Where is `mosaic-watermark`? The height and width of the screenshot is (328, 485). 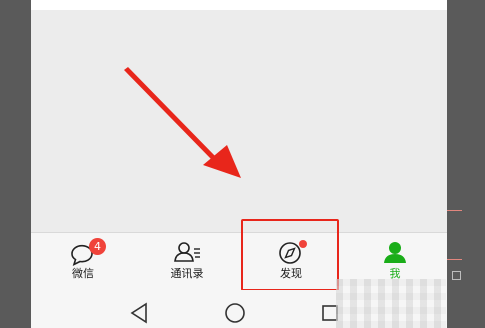 mosaic-watermark is located at coordinates (391, 303).